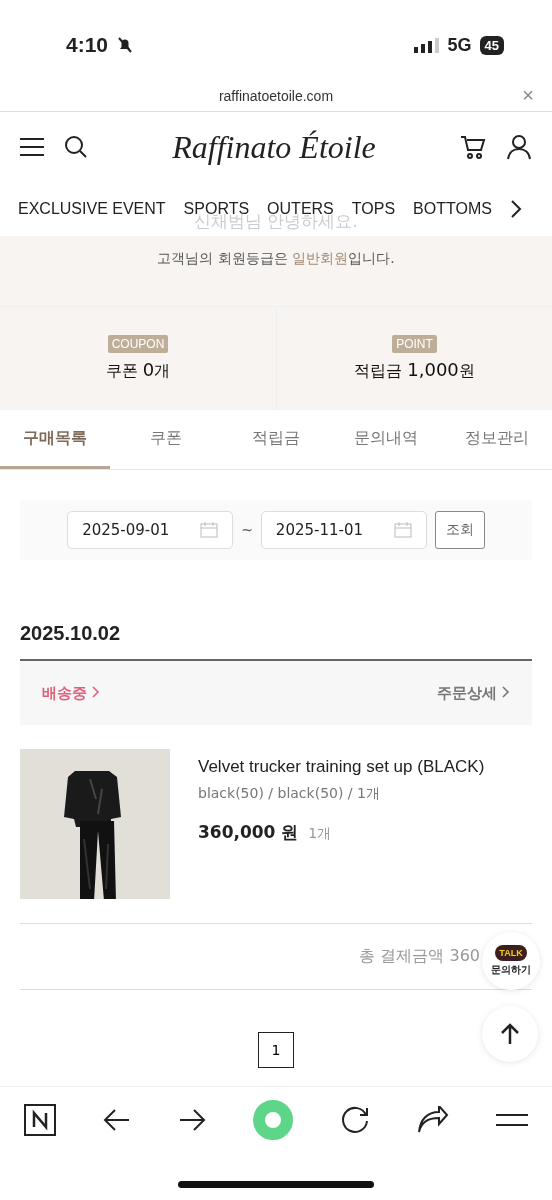 Image resolution: width=552 pixels, height=1200 pixels. I want to click on battery-level: 45, so click(491, 45).